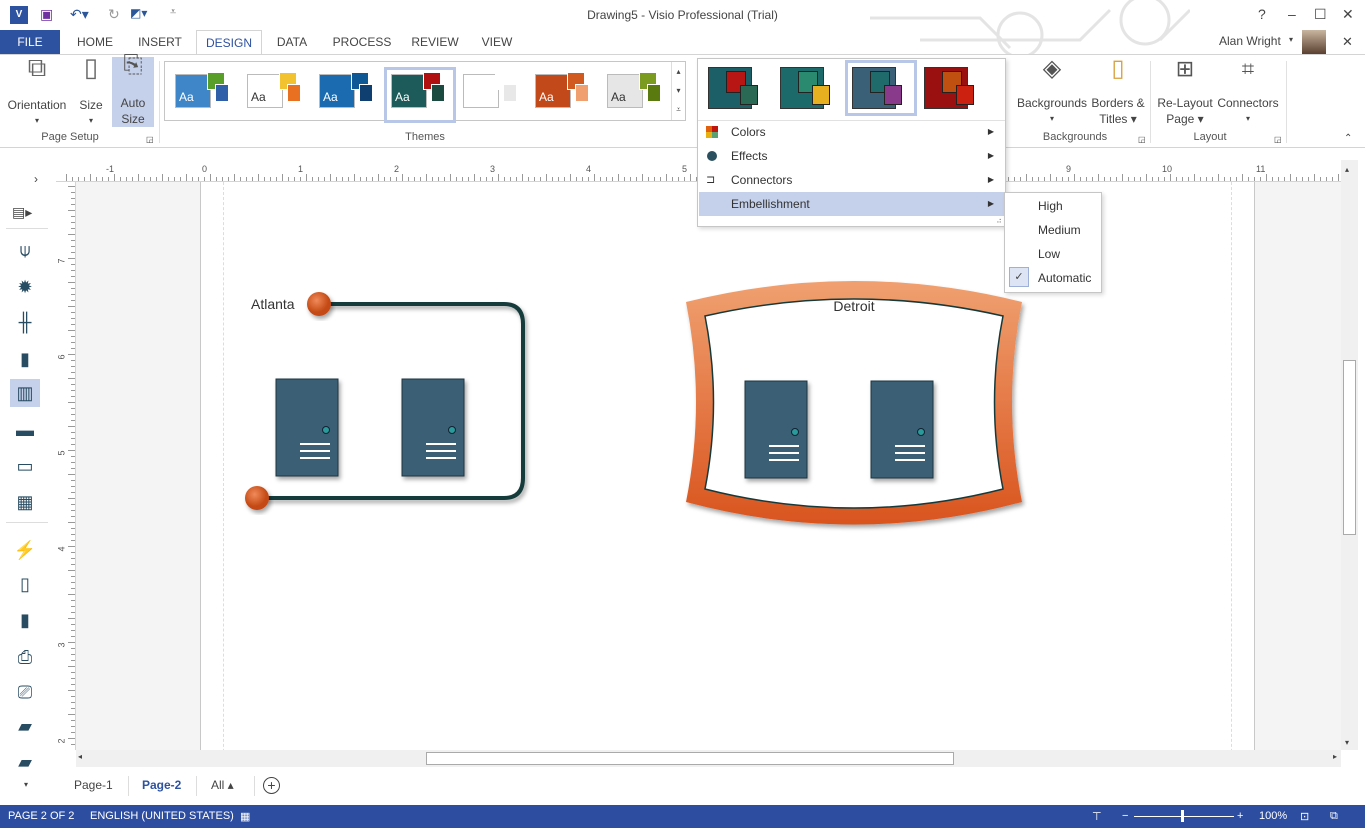 This screenshot has width=1365, height=828. I want to click on switch-icon: ╫, so click(25, 322).